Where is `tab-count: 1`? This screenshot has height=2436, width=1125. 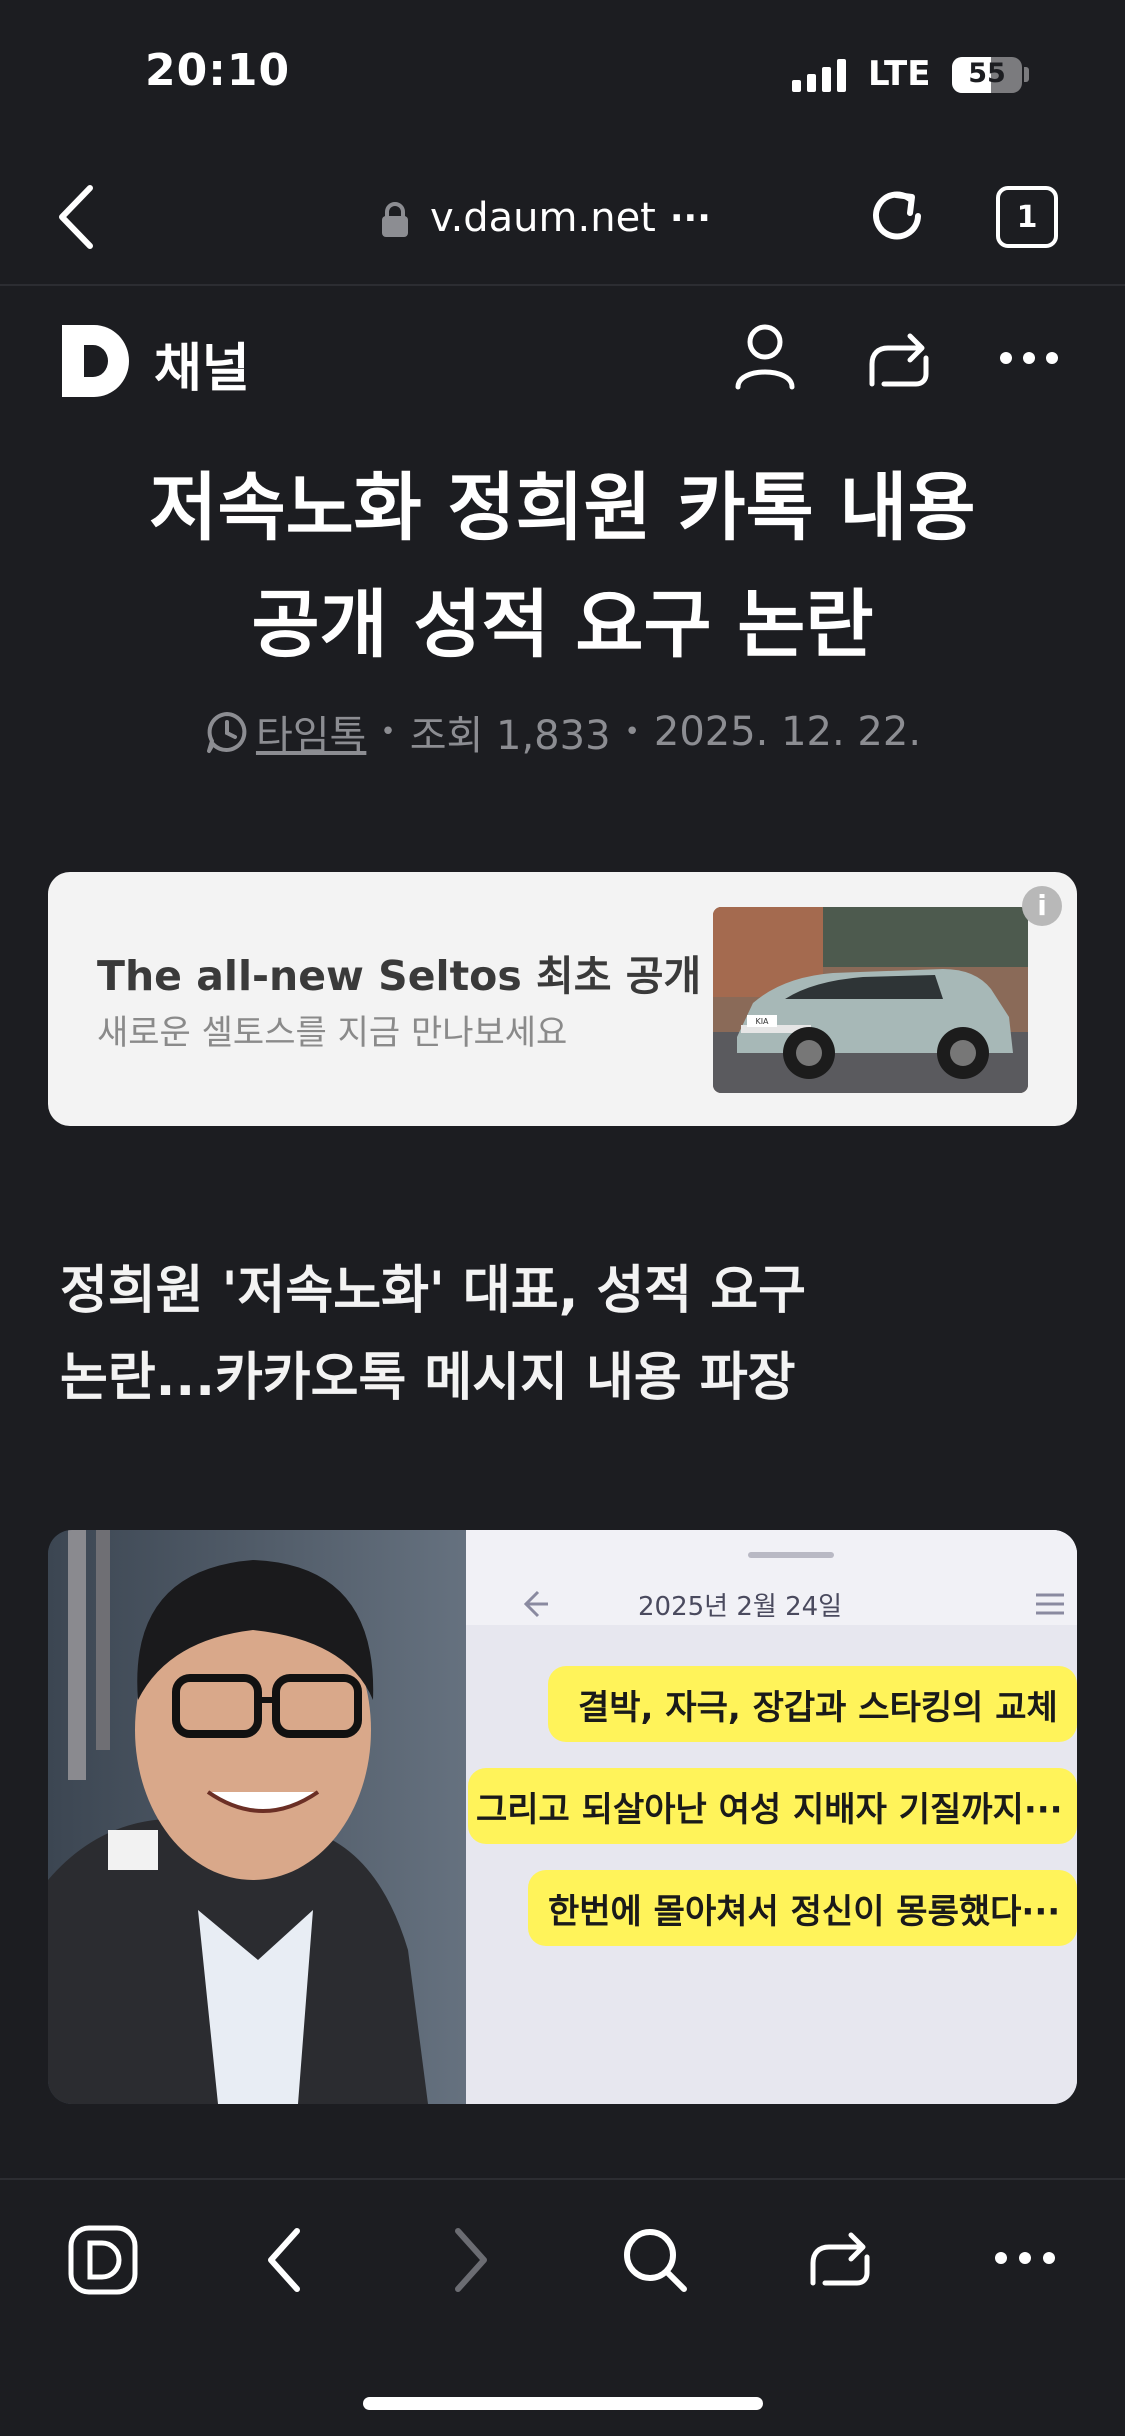 tab-count: 1 is located at coordinates (1027, 217).